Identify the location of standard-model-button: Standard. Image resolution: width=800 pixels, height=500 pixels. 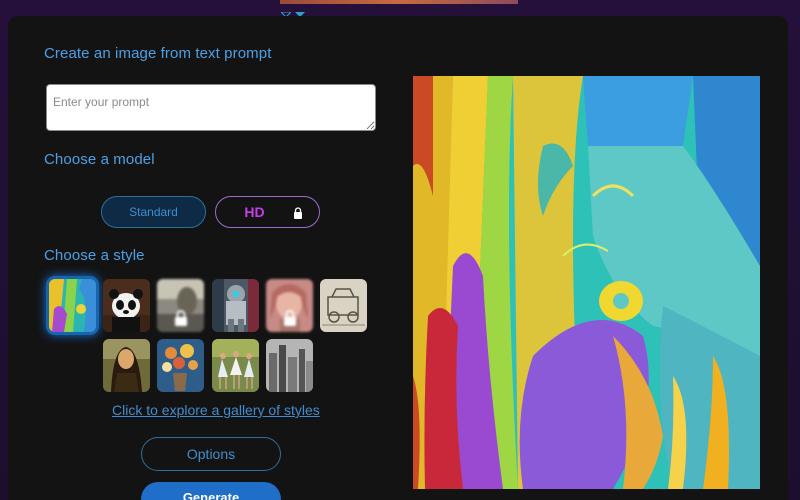
(153, 212).